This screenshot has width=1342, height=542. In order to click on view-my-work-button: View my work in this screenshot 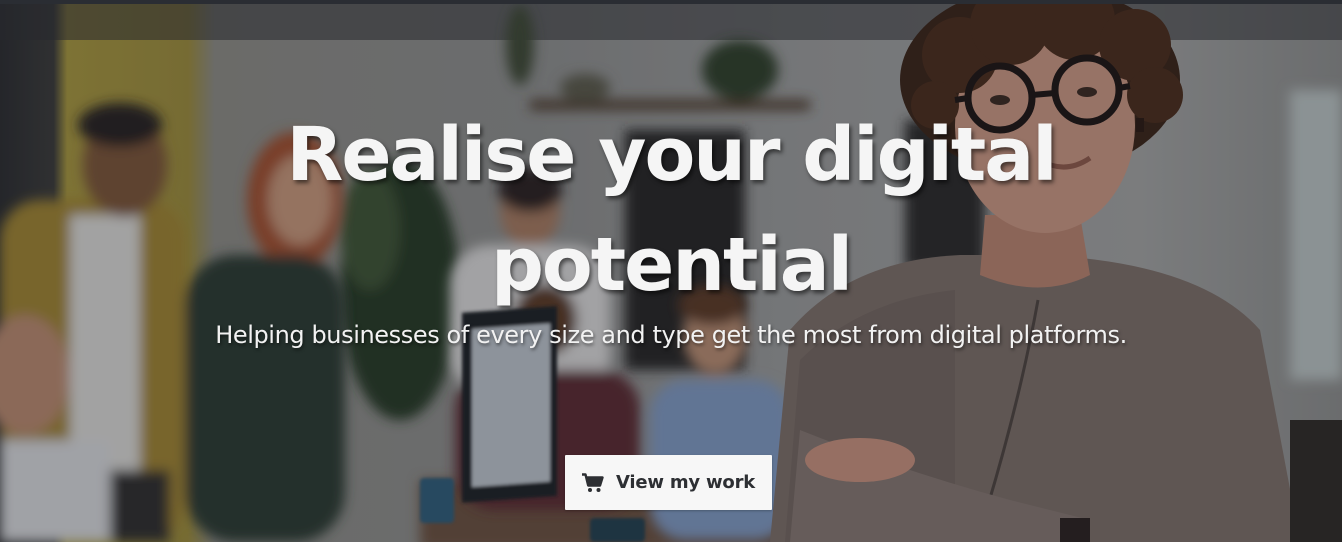, I will do `click(668, 482)`.